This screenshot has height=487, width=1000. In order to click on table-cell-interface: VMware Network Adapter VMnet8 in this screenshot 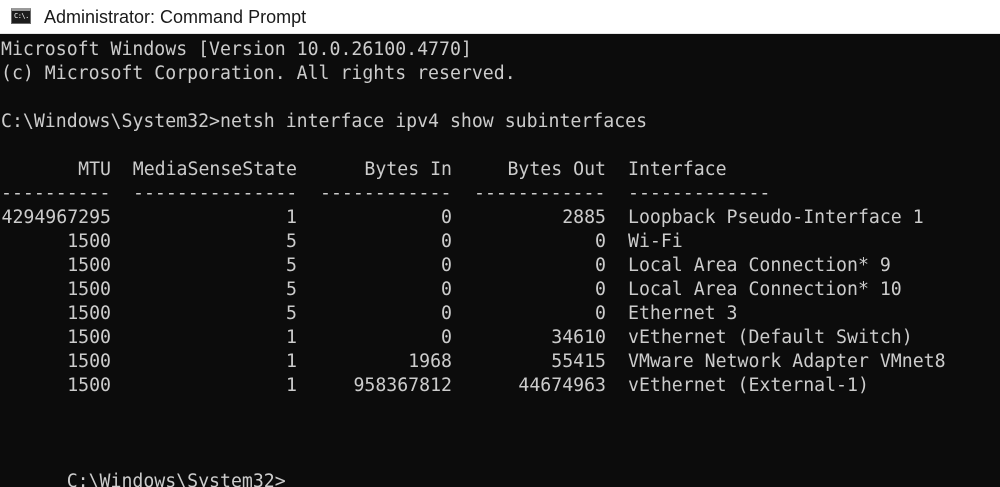, I will do `click(787, 361)`.